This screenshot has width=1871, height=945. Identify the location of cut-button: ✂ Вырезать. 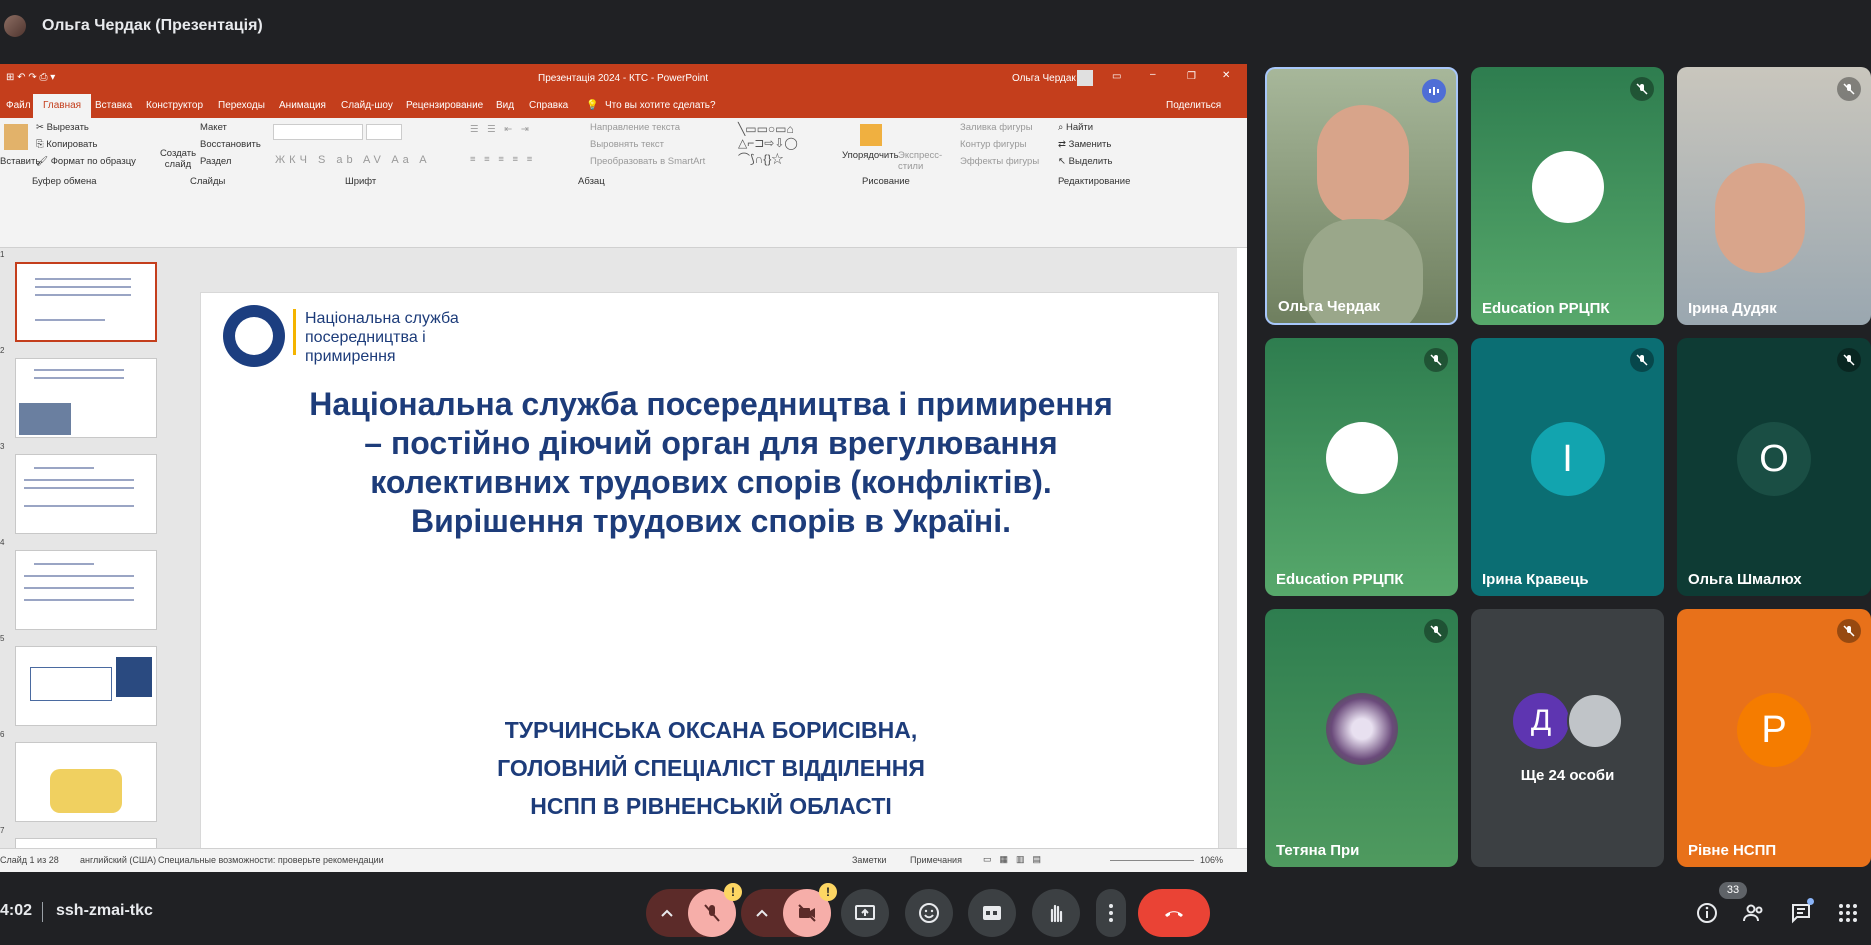
(62, 127).